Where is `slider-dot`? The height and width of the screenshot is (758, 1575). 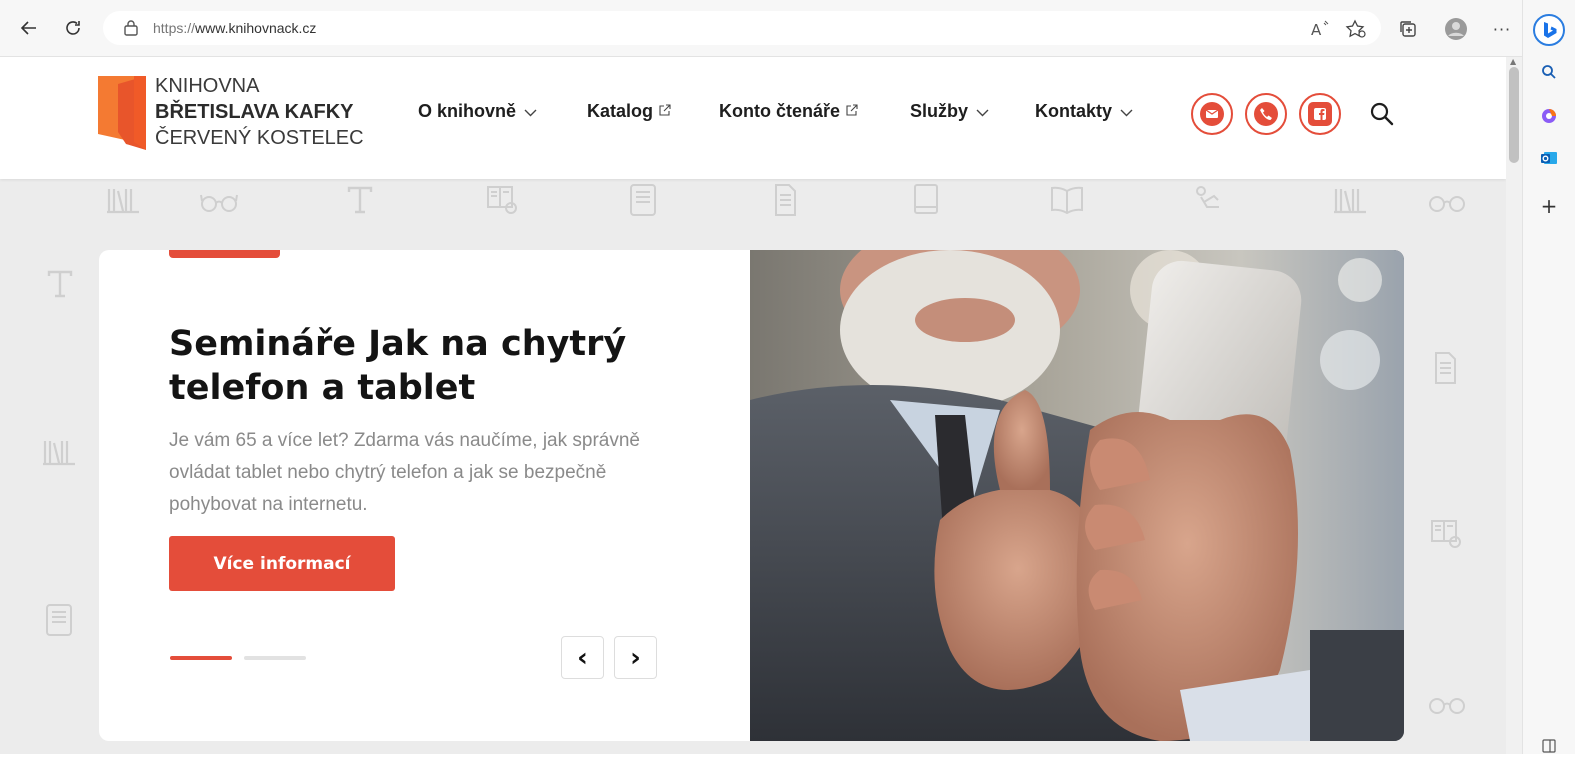
slider-dot is located at coordinates (275, 658).